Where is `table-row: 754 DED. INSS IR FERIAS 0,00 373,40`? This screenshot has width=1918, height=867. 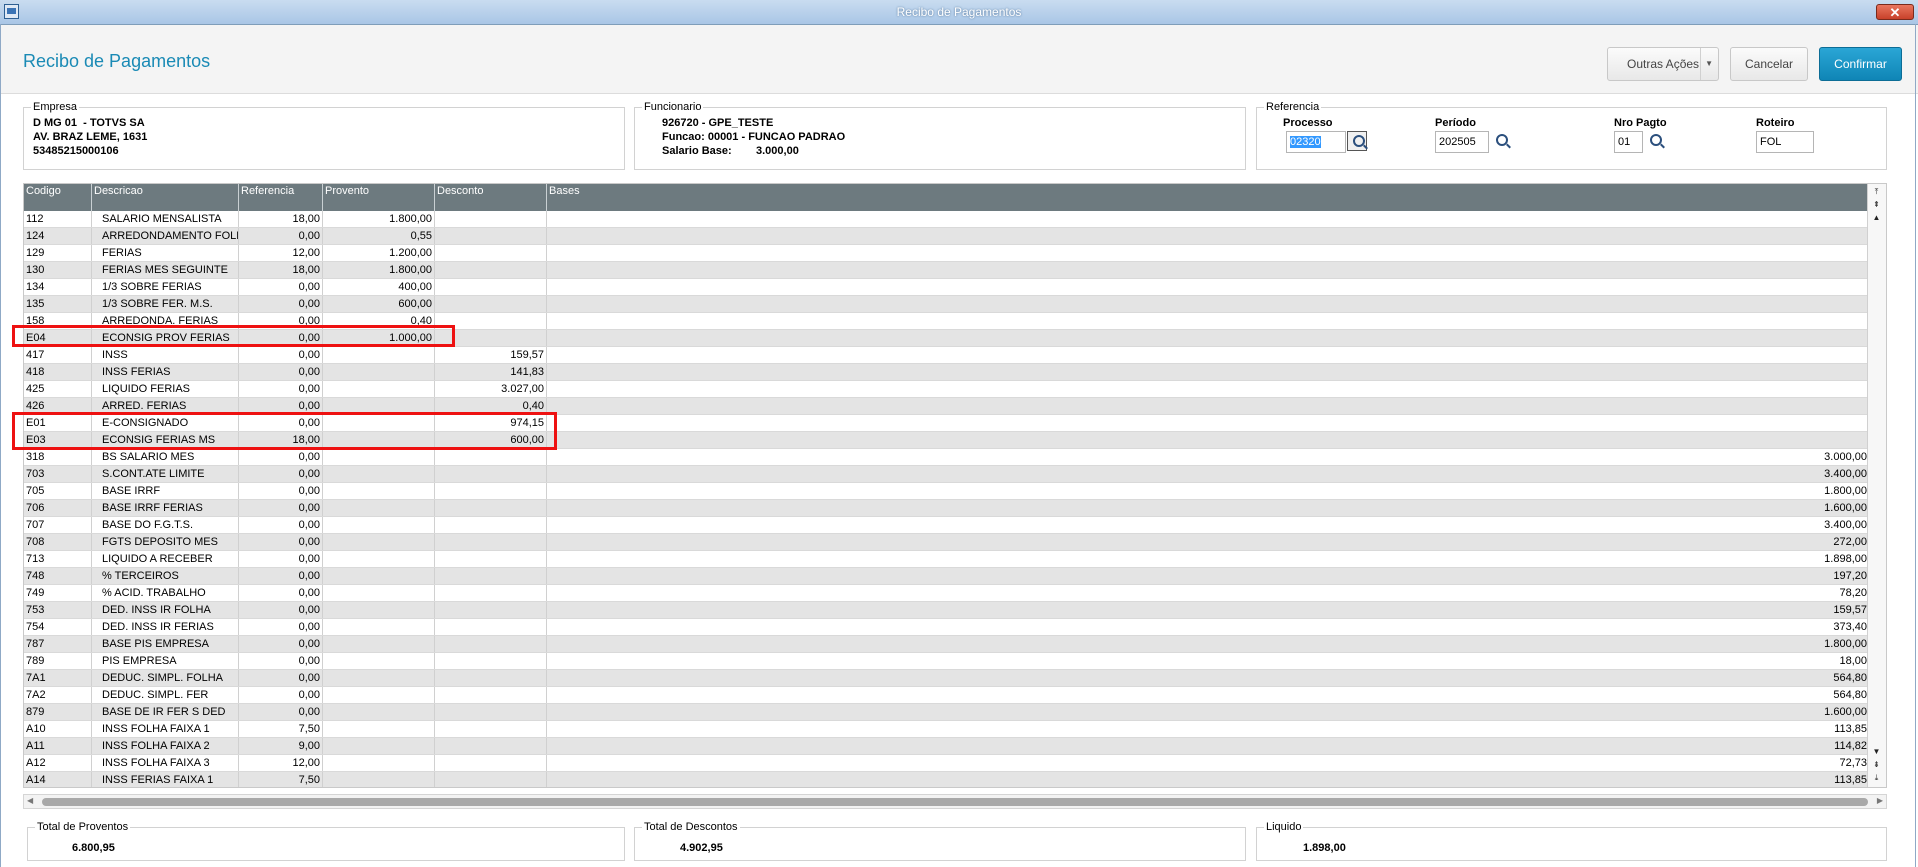 table-row: 754 DED. INSS IR FERIAS 0,00 373,40 is located at coordinates (946, 627).